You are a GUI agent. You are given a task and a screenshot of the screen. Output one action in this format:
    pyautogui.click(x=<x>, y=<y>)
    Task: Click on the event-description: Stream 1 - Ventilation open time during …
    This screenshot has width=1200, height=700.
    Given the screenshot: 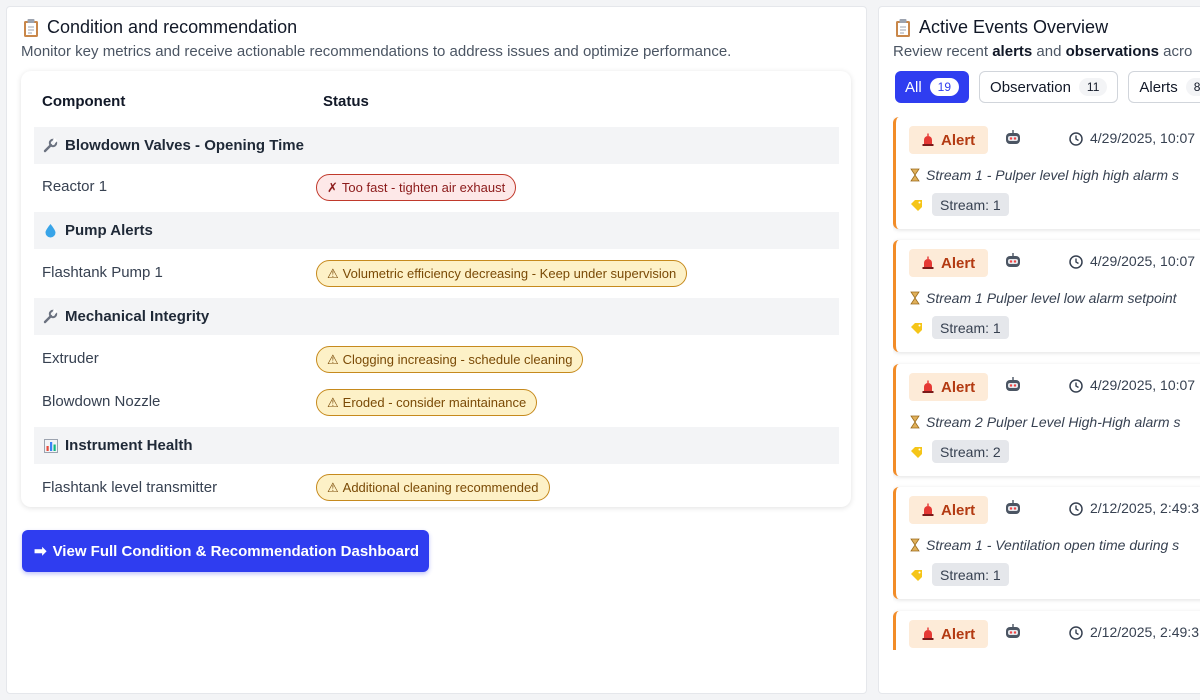 What is the action you would take?
    pyautogui.click(x=1044, y=545)
    